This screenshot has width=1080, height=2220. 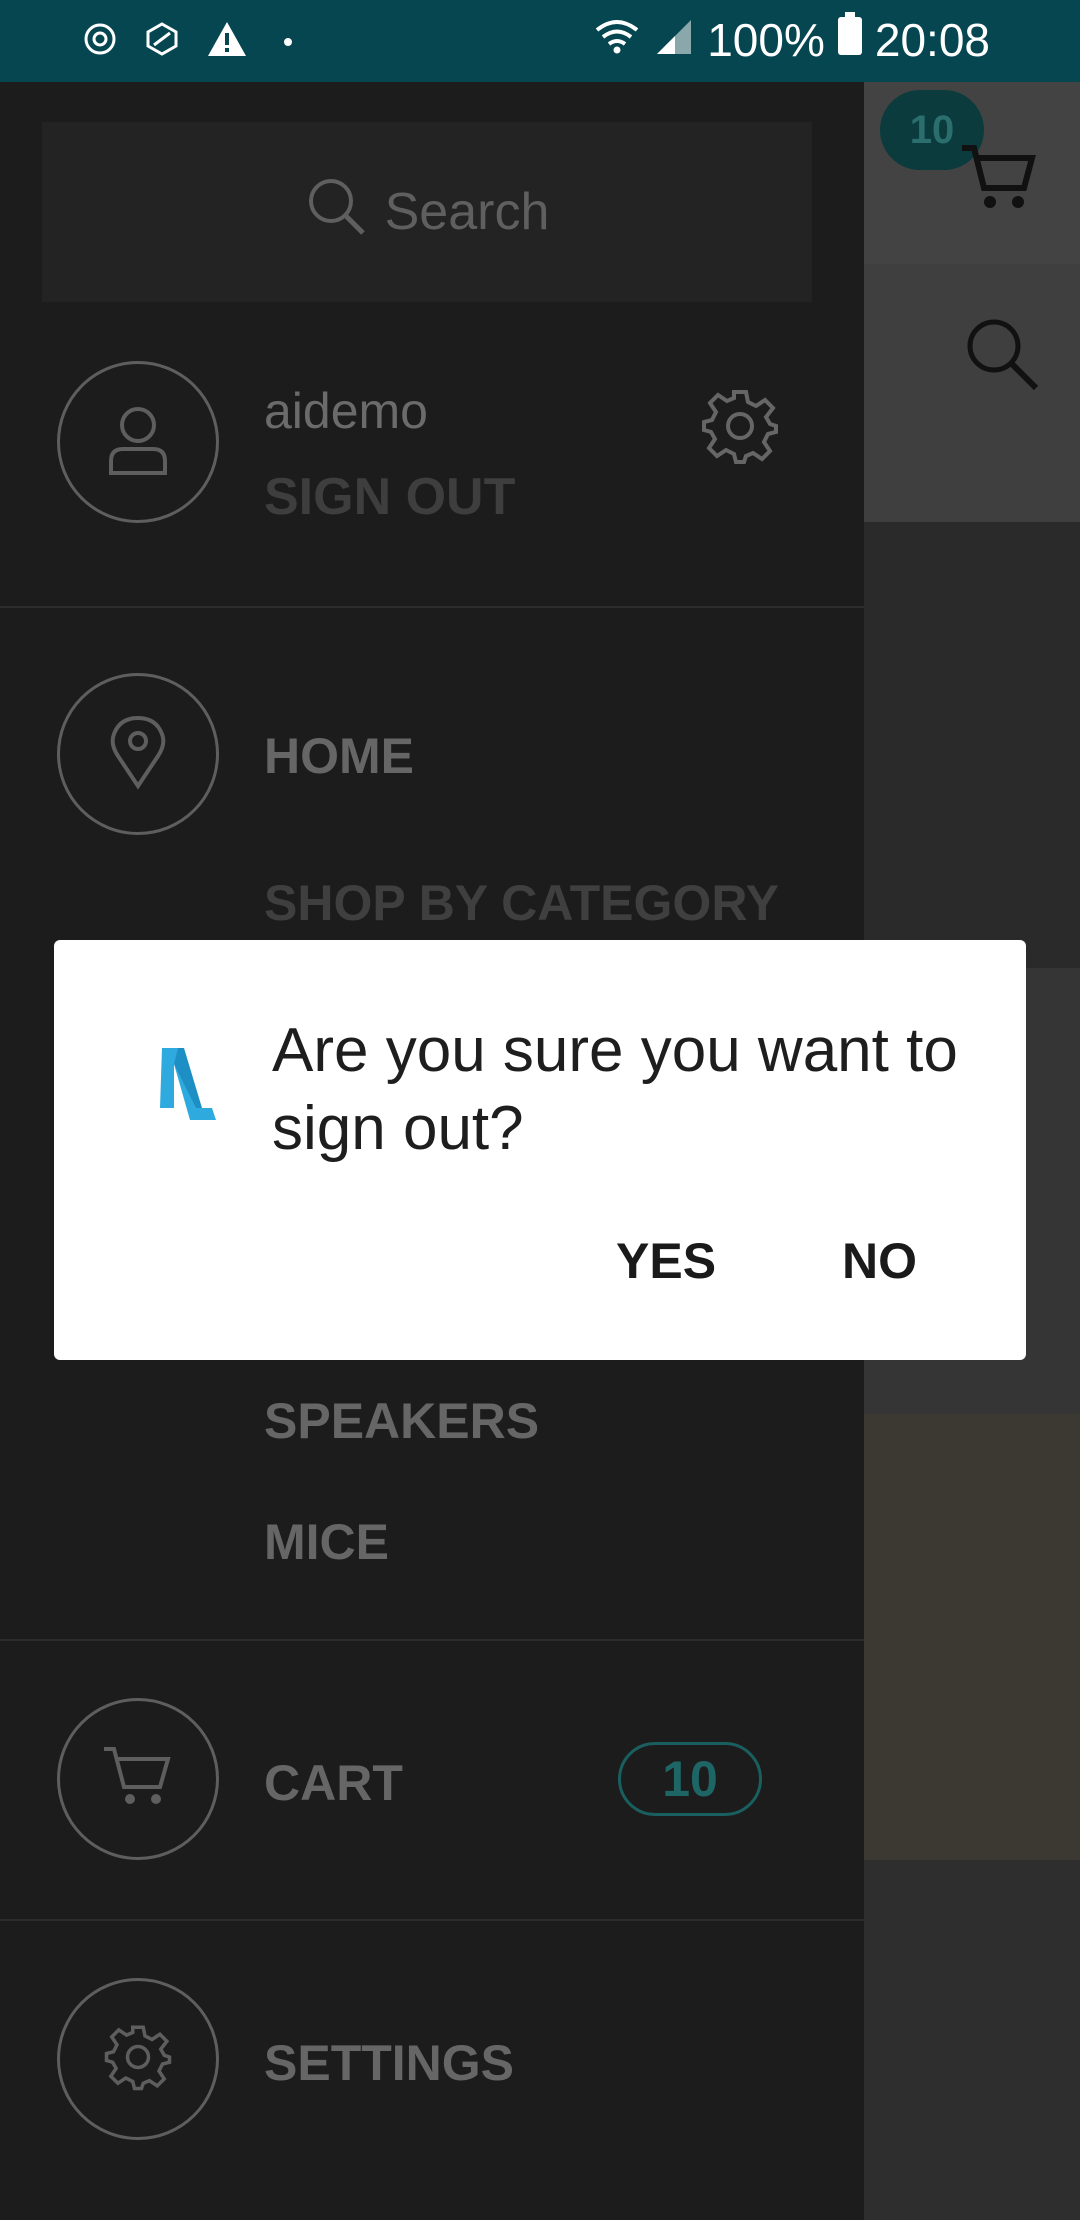 I want to click on user-icon, so click(x=138, y=442).